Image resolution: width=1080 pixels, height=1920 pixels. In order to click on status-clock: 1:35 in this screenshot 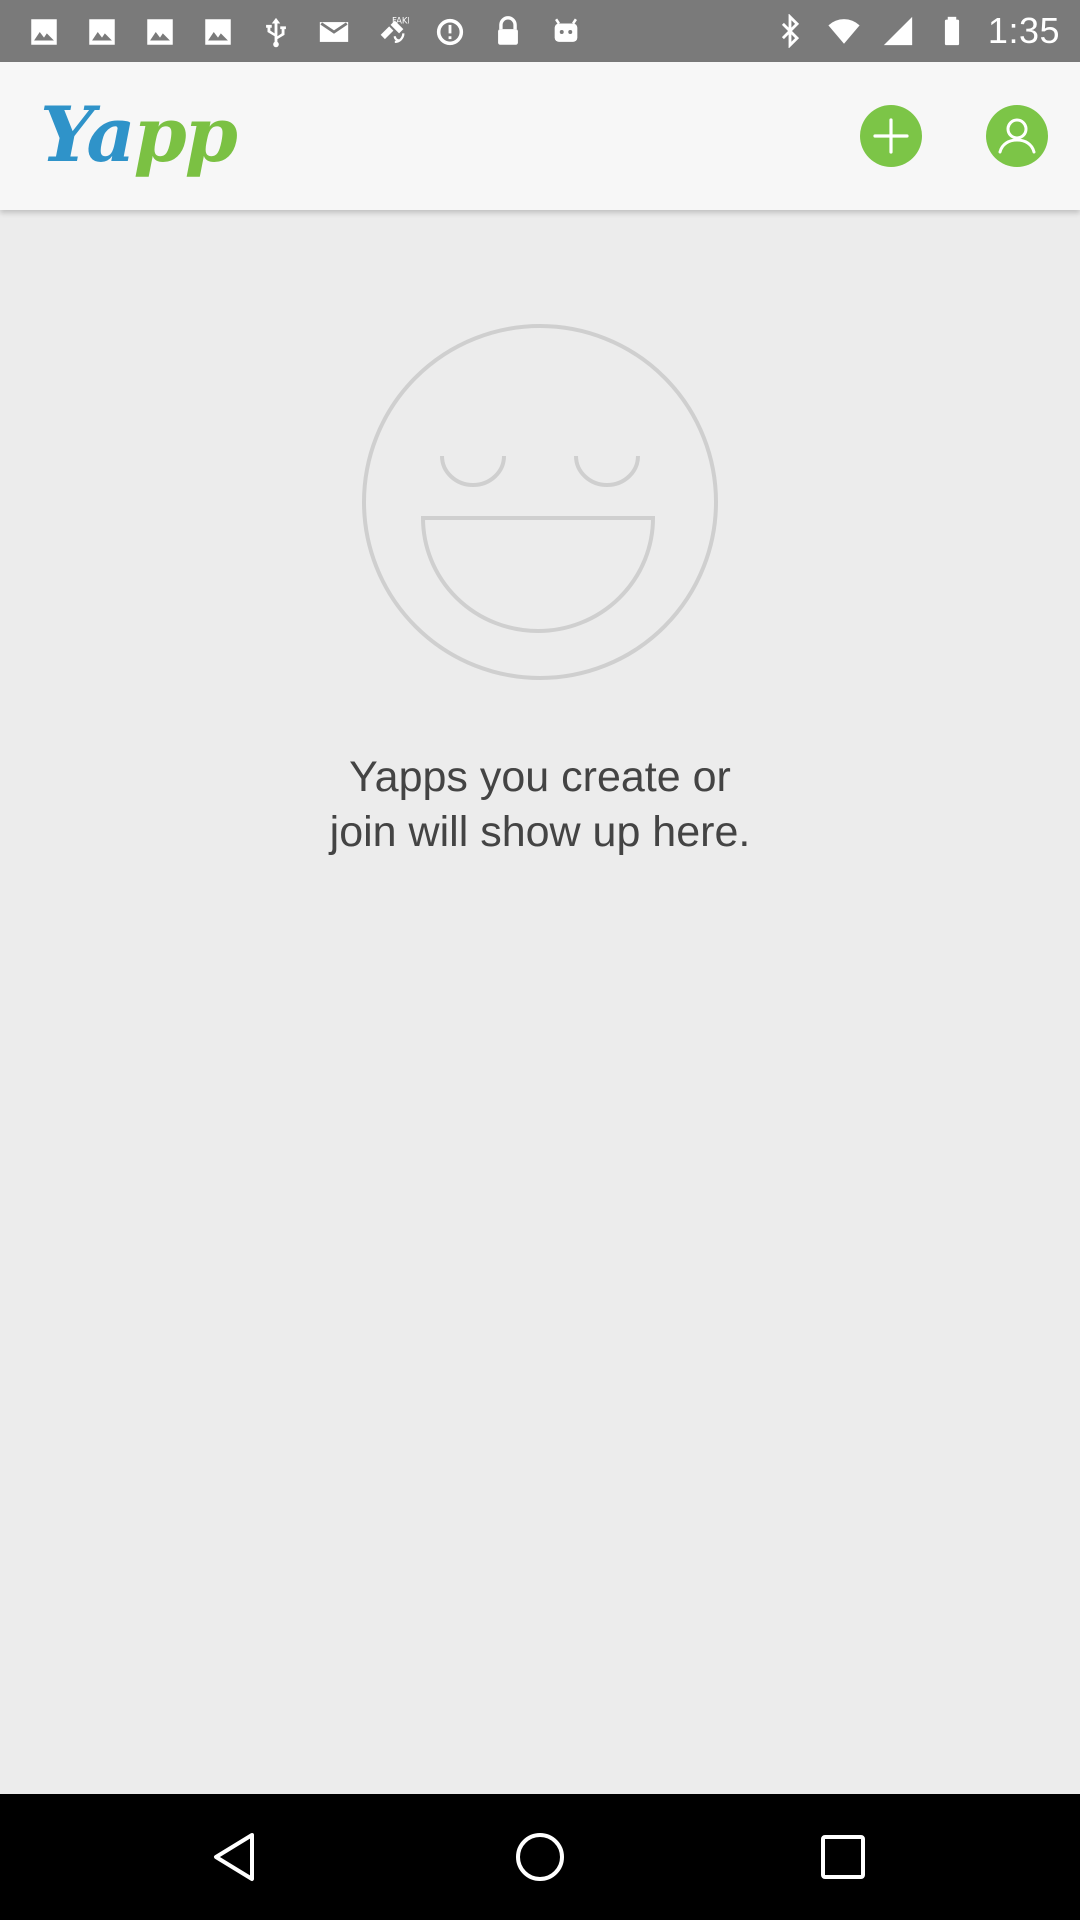, I will do `click(1023, 30)`.